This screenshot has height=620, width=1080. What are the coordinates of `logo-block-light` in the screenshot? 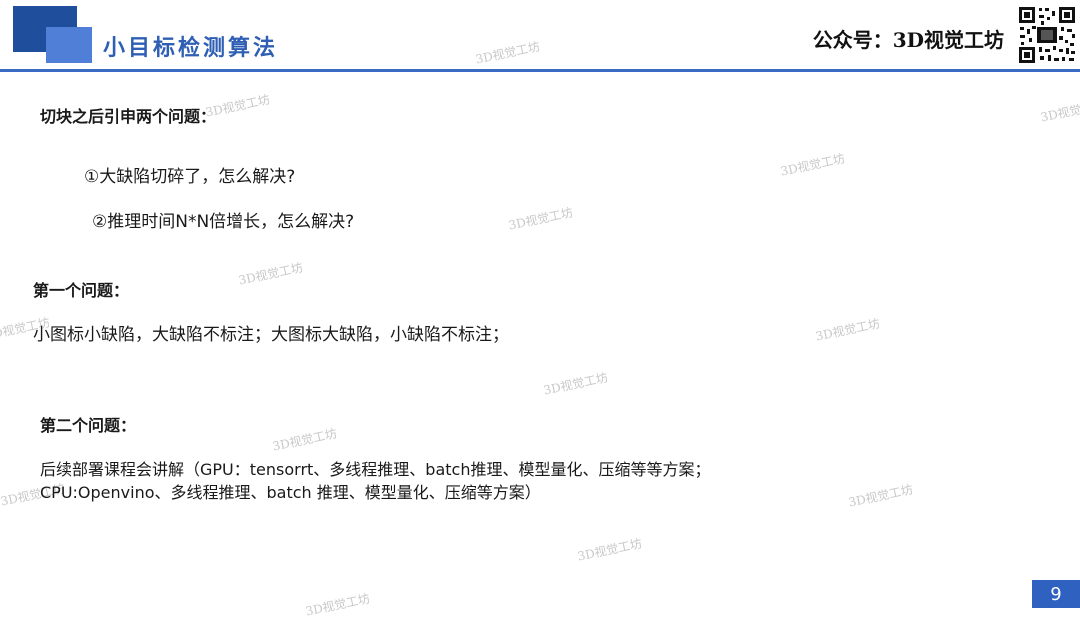 It's located at (69, 45).